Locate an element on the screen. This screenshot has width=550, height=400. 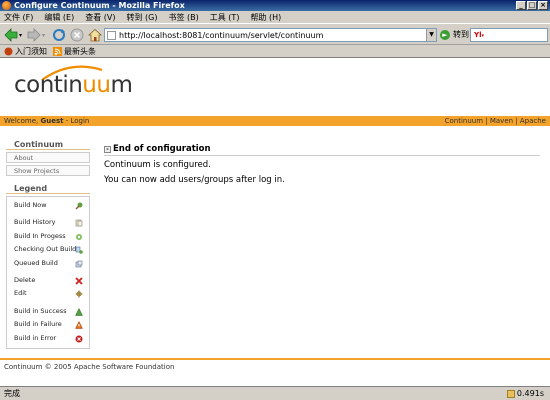
legend-item-build-history: Build History is located at coordinates (48, 222).